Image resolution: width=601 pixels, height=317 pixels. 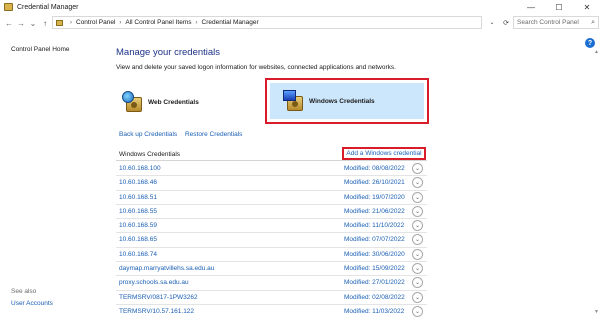 I want to click on user-accounts-link: User Accounts, so click(x=32, y=303).